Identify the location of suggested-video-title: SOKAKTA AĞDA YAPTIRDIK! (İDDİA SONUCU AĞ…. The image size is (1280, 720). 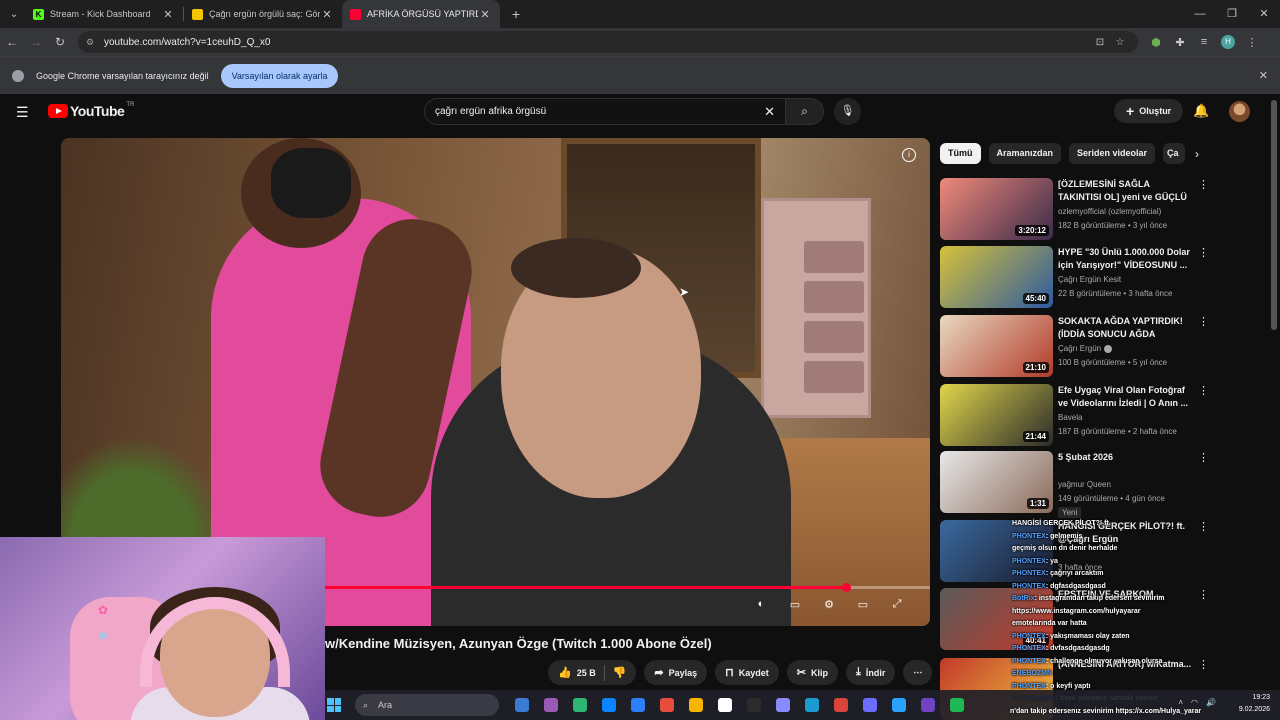
(1126, 328).